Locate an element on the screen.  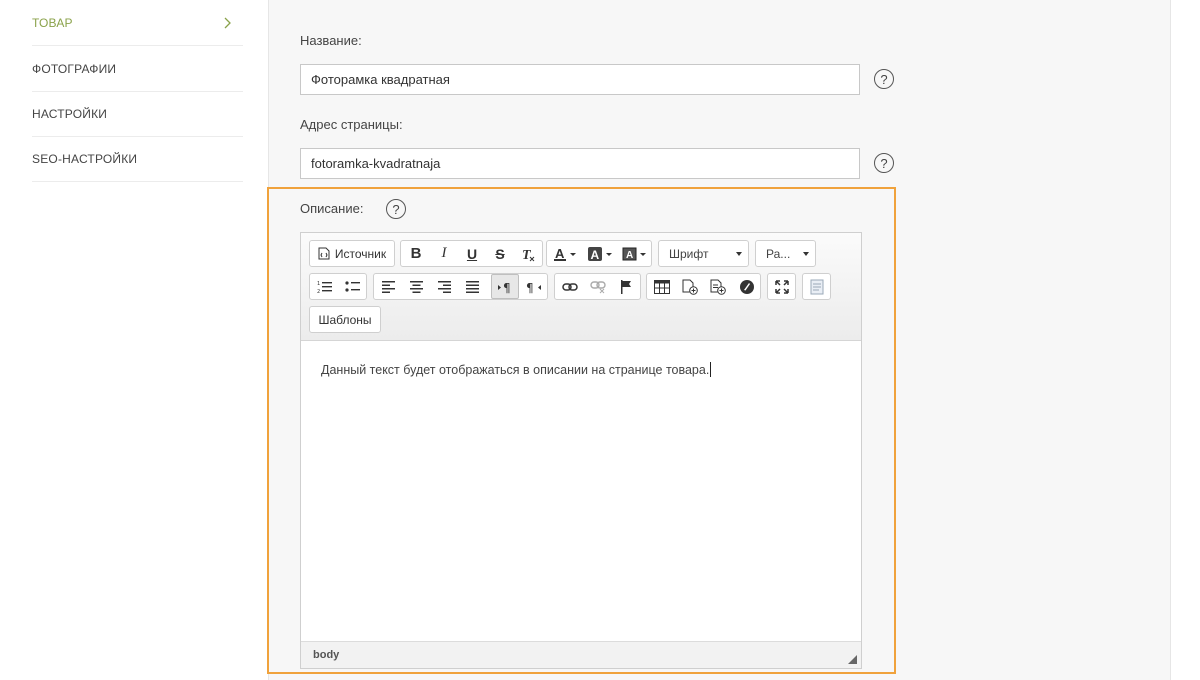
lists-group: 12 is located at coordinates (338, 286).